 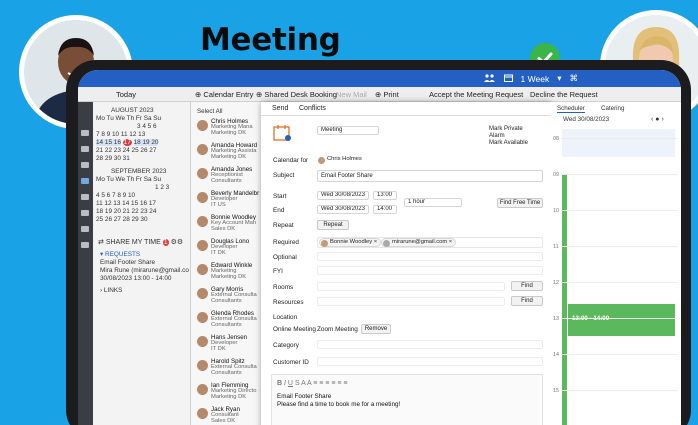 What do you see at coordinates (229, 129) in the screenshot?
I see `contact-row: Chris Holmes Marketing Mana Marketing DK` at bounding box center [229, 129].